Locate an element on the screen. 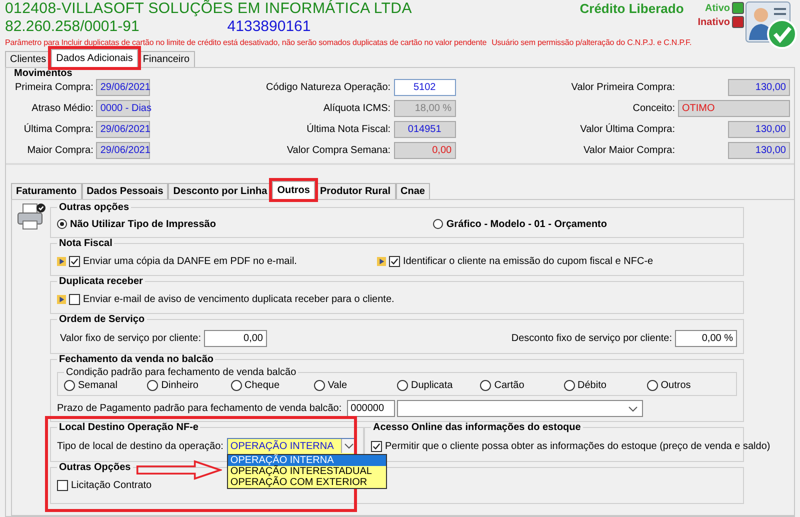 The height and width of the screenshot is (517, 800). user-check-icon is located at coordinates (772, 26).